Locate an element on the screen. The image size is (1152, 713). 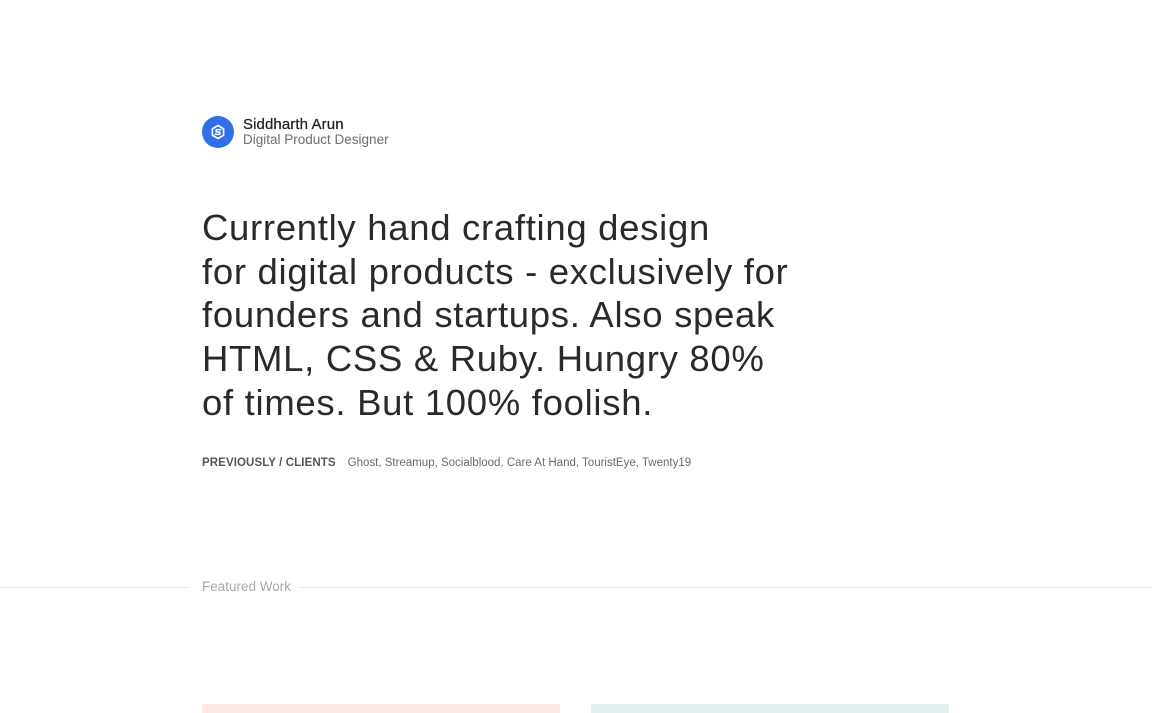
featured-work-title: Featured Work is located at coordinates (247, 586).